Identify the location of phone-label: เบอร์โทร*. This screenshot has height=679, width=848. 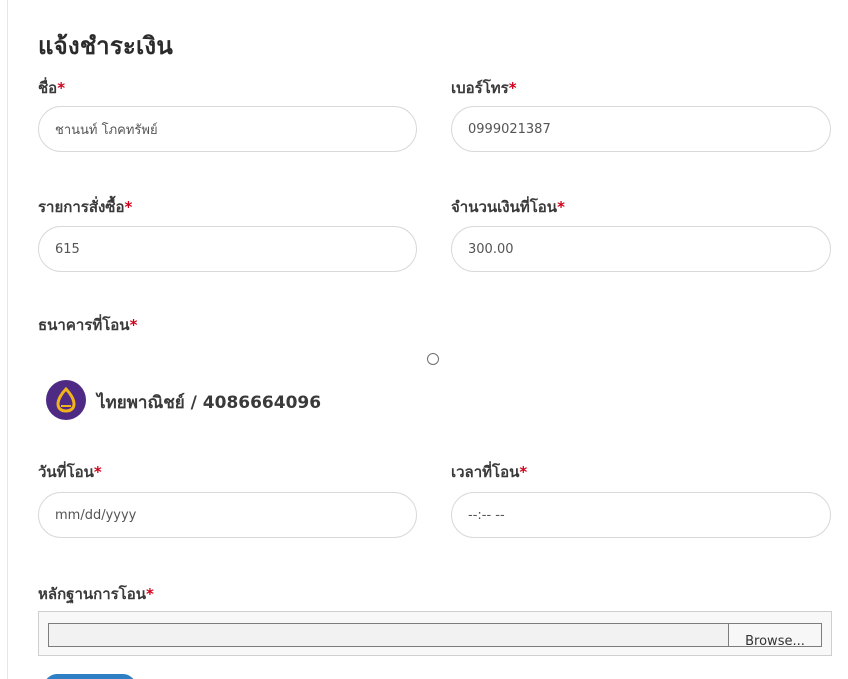
(484, 88).